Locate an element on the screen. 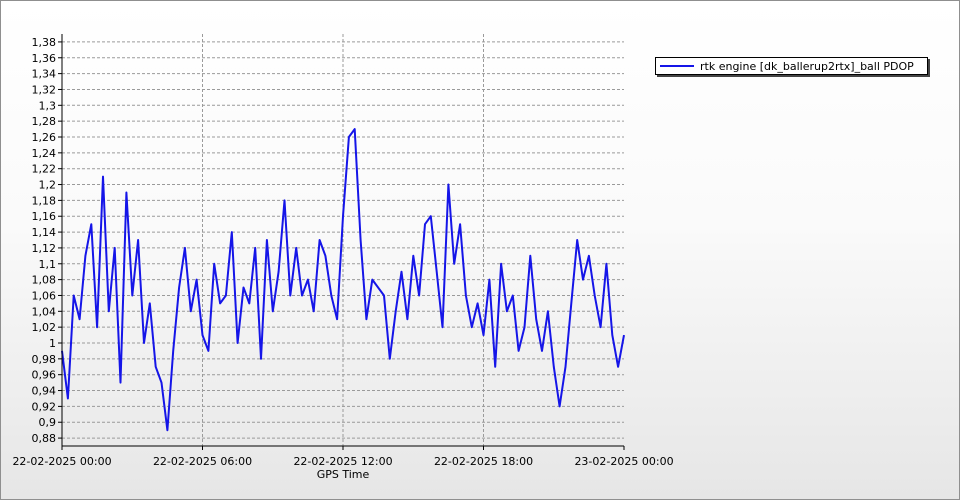  y-tick-label: 1,1 is located at coordinates (48, 264).